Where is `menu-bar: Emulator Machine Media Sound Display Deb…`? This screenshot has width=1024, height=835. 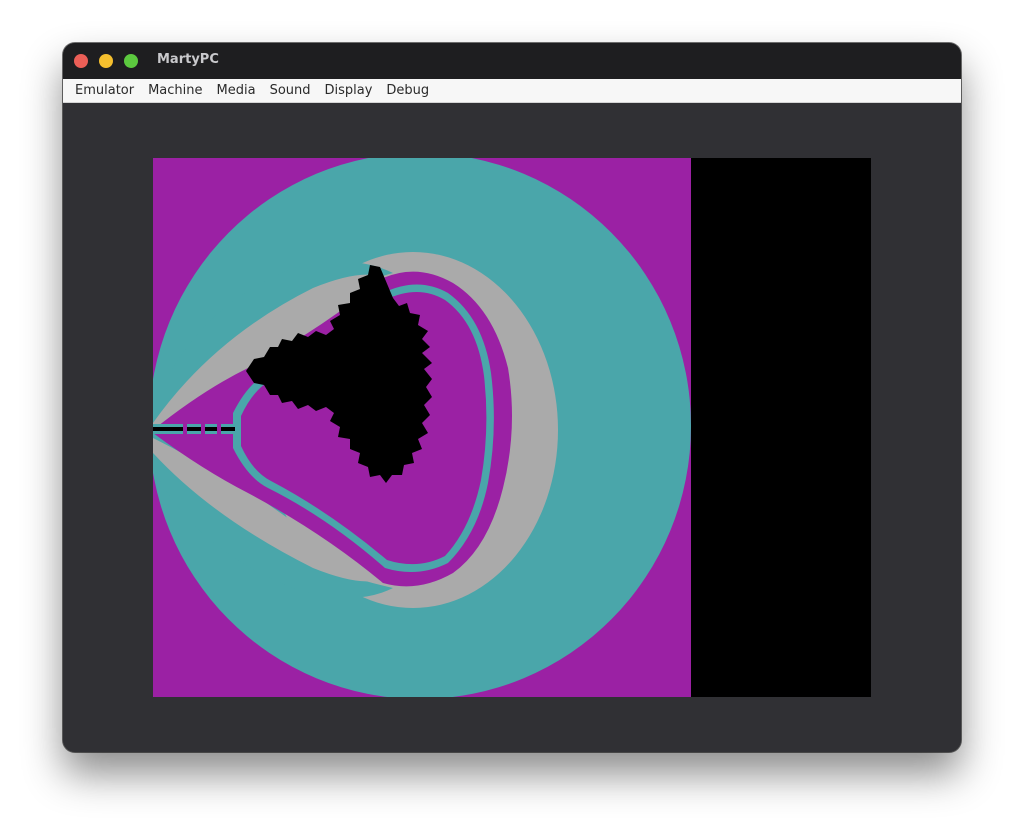 menu-bar: Emulator Machine Media Sound Display Deb… is located at coordinates (512, 91).